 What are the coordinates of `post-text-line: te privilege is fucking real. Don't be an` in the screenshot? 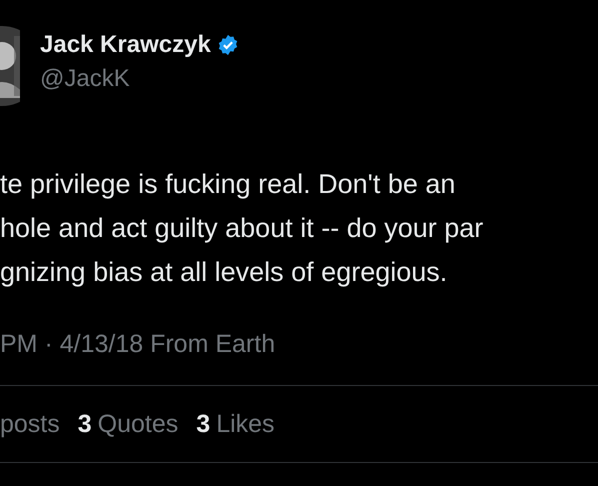 It's located at (228, 184).